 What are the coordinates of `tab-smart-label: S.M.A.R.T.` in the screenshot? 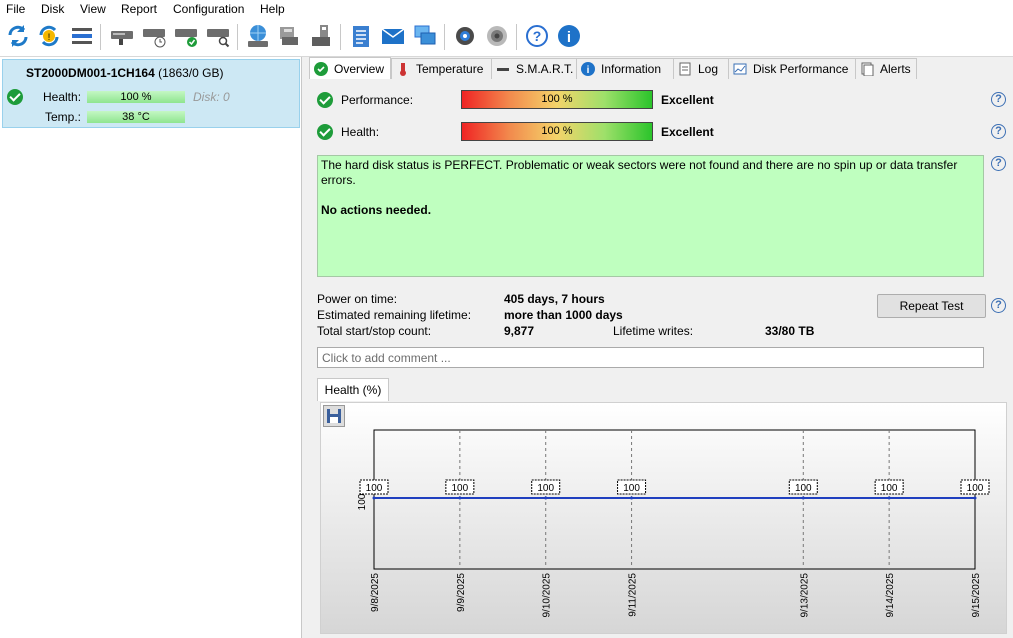 It's located at (545, 69).